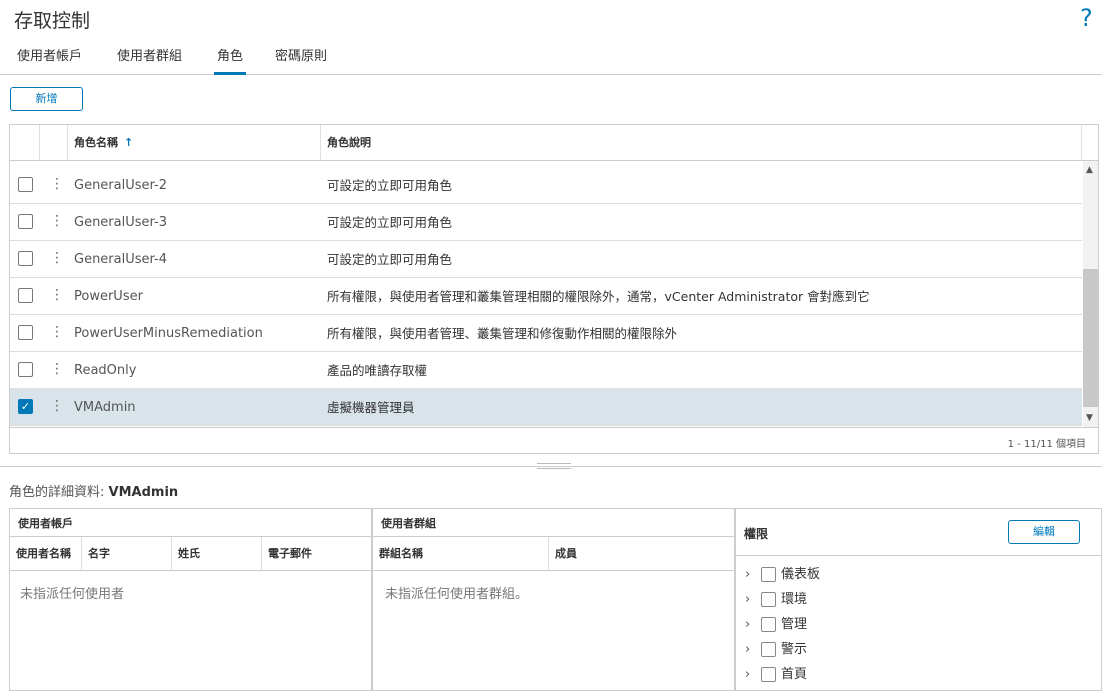 This screenshot has height=691, width=1102. I want to click on role-name: GeneralUser-4, so click(120, 259).